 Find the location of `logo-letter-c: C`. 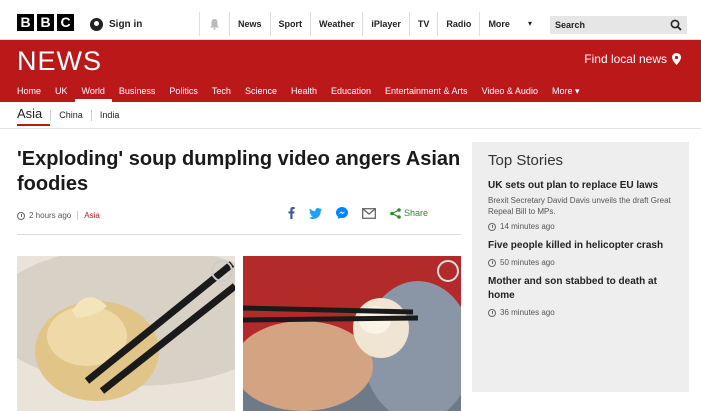

logo-letter-c: C is located at coordinates (65, 22).